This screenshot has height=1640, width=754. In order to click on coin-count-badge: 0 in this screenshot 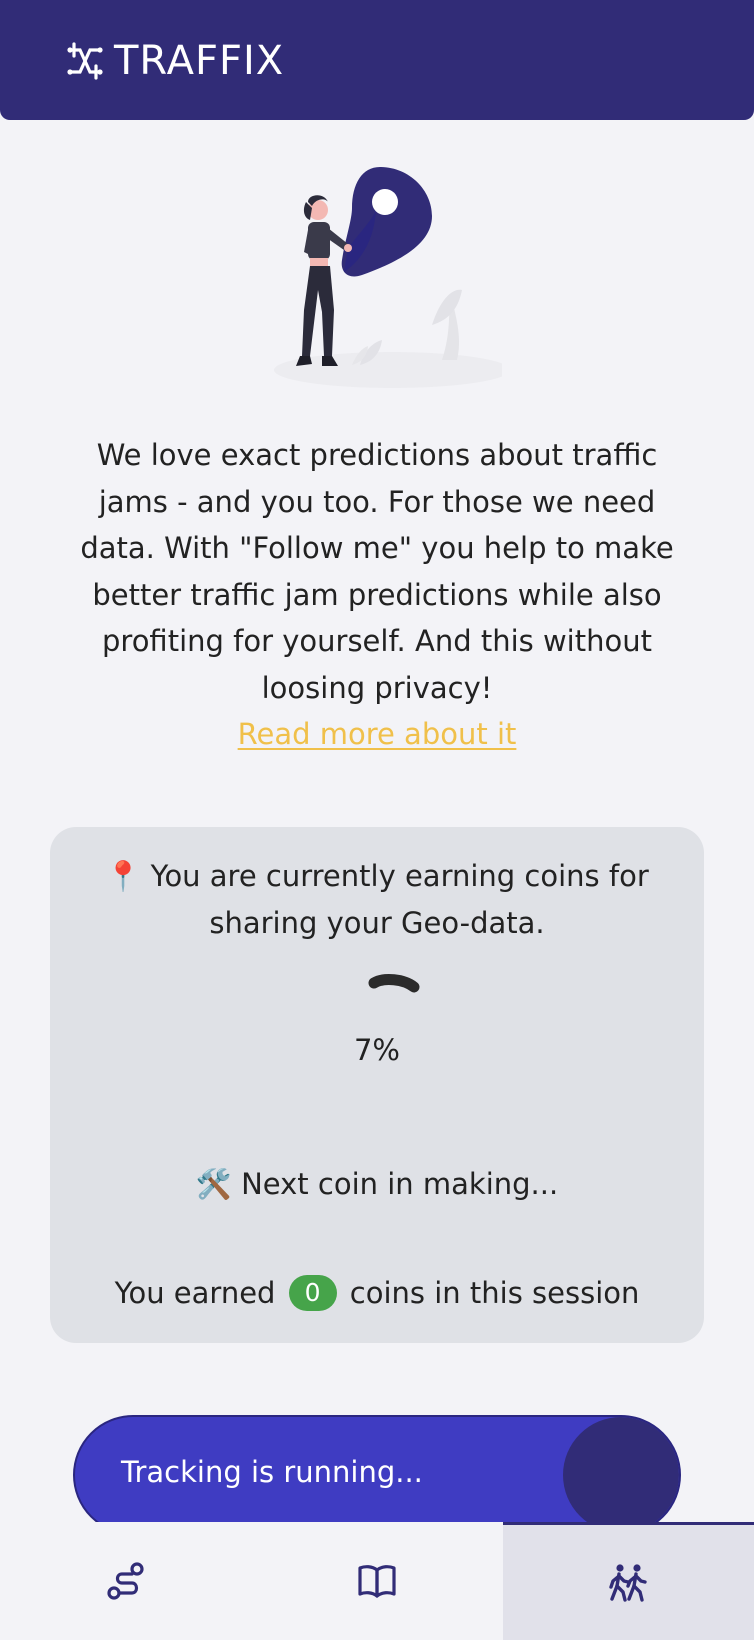, I will do `click(312, 1293)`.